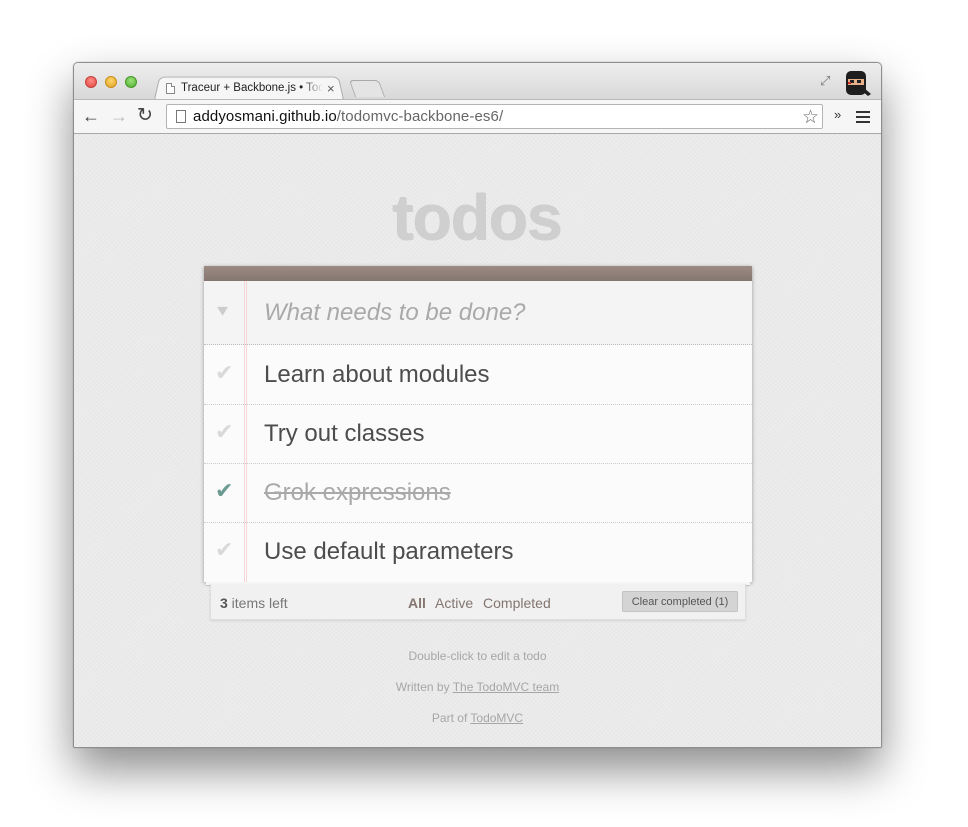 The image size is (968, 827). I want to click on forward-arrow-icon: →, so click(119, 116).